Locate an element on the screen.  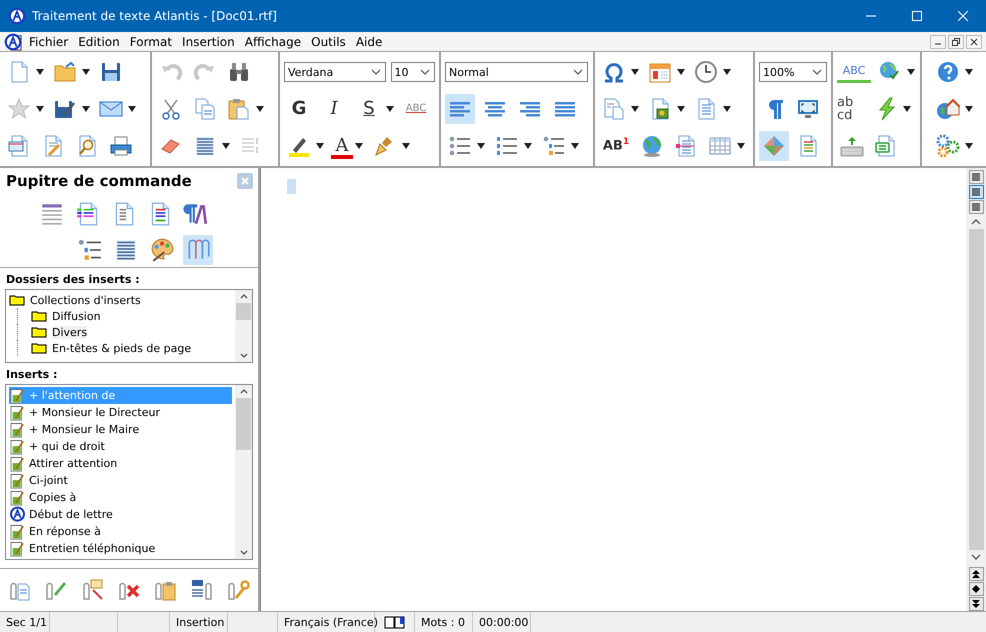
browse-object-button is located at coordinates (976, 589).